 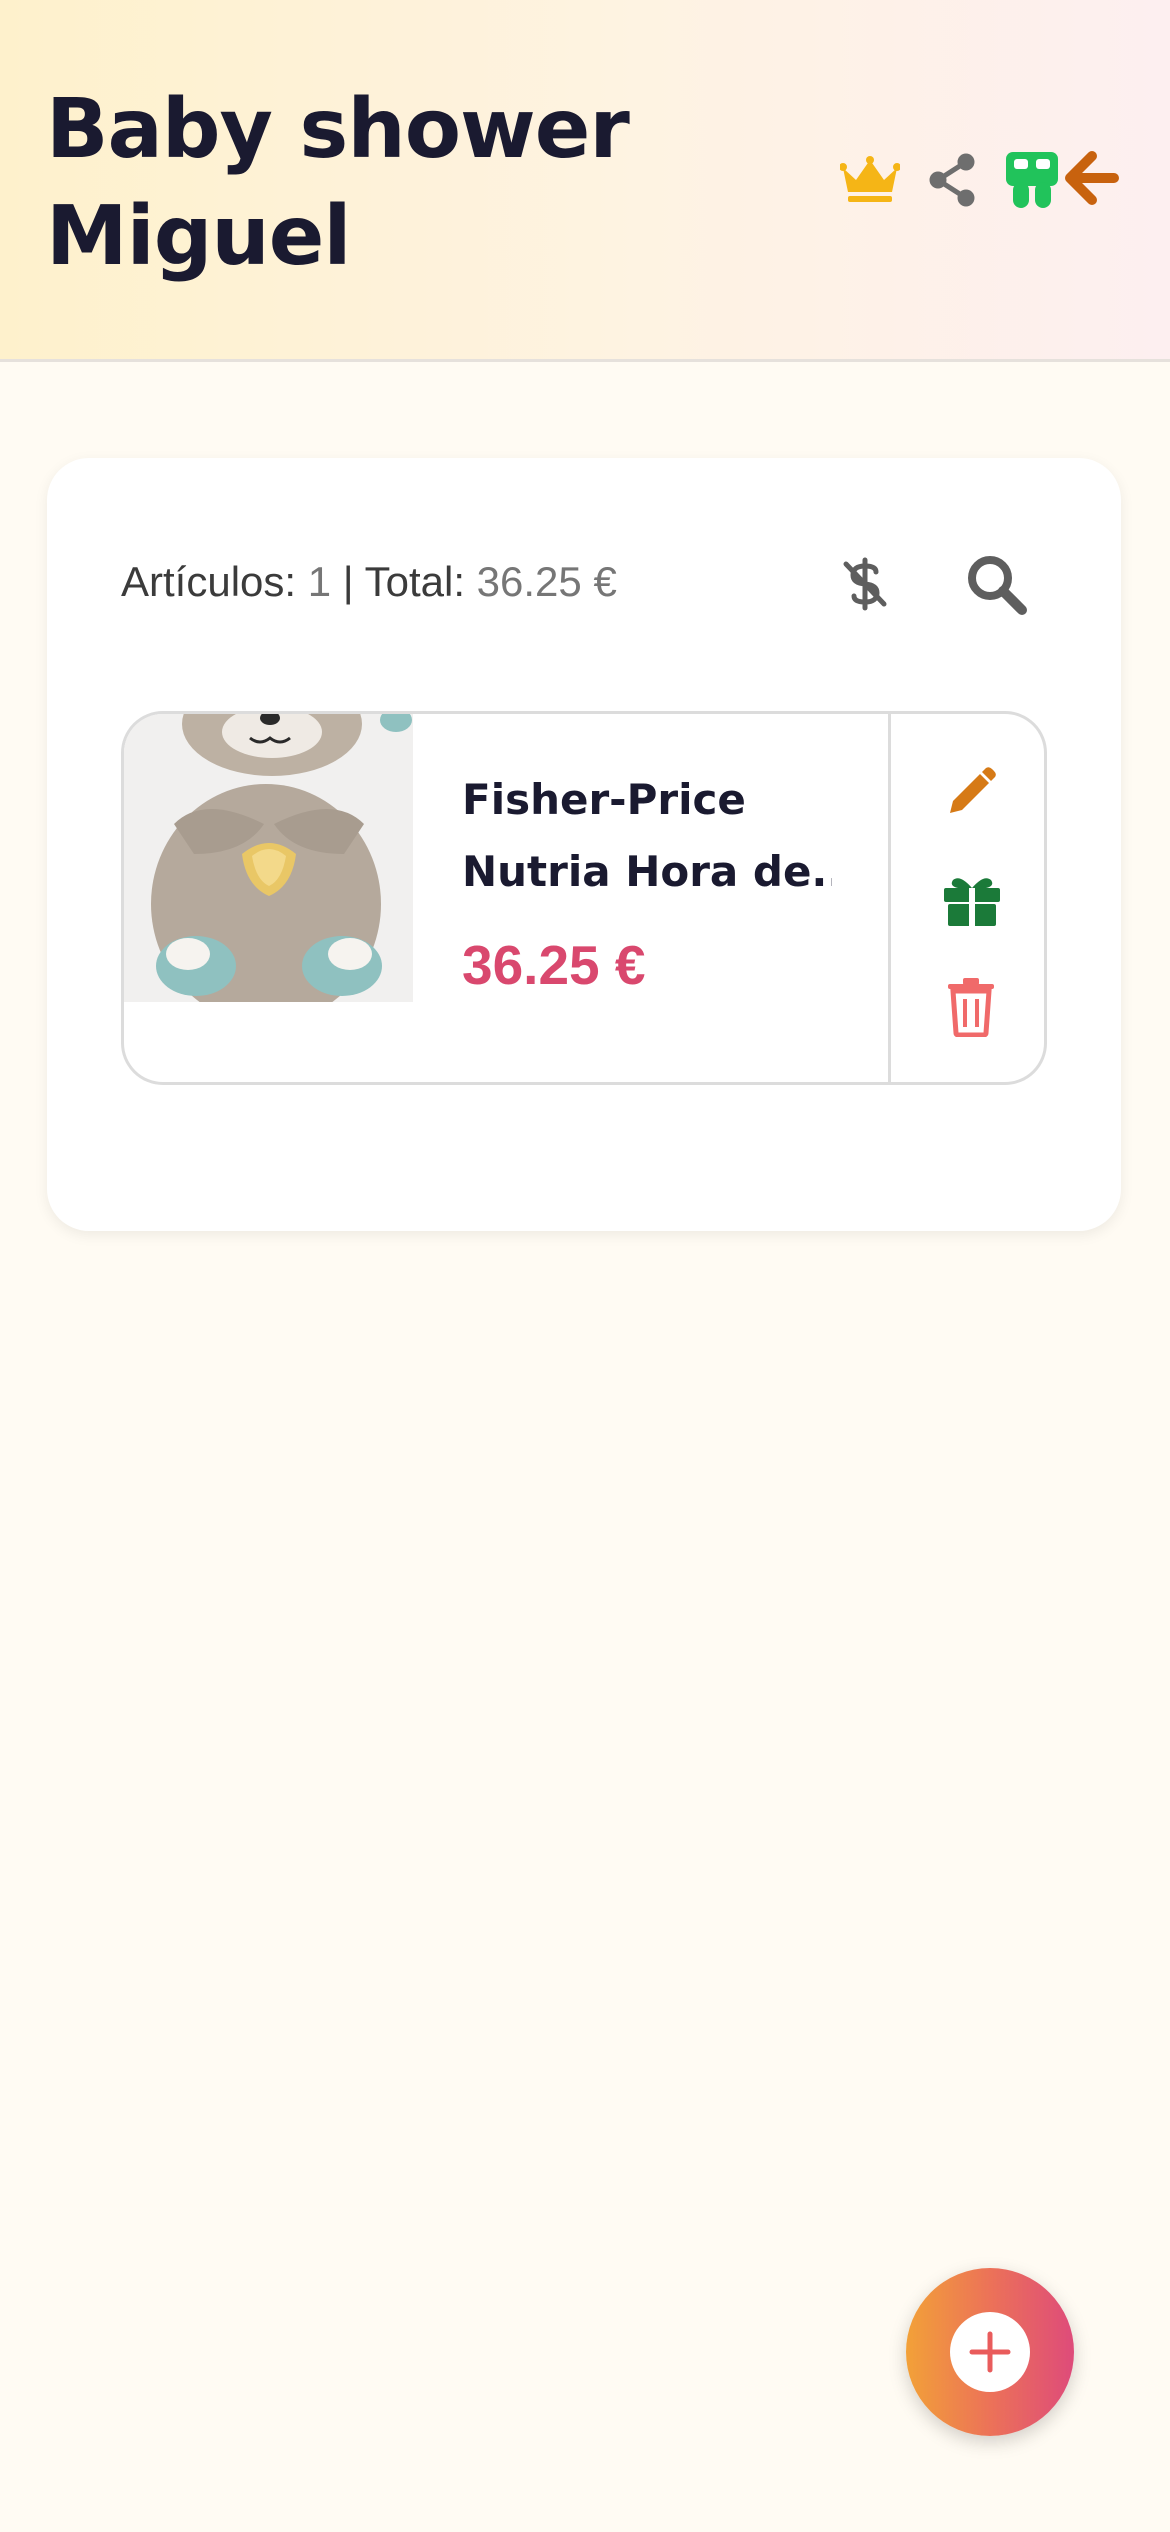 What do you see at coordinates (865, 584) in the screenshot?
I see `hide-price-icon` at bounding box center [865, 584].